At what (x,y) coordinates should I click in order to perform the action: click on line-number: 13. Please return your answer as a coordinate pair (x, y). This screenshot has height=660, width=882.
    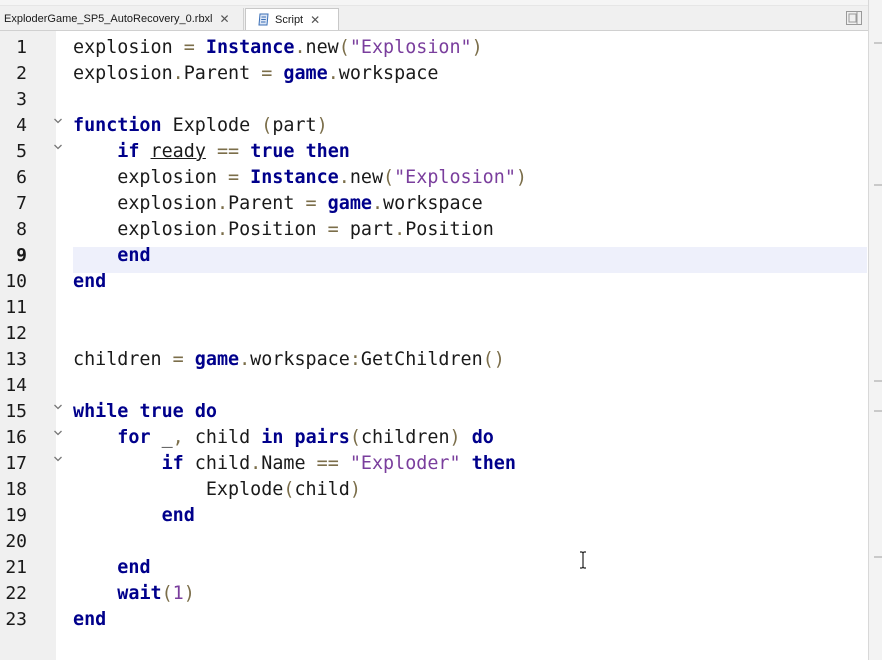
    Looking at the image, I should click on (16, 359).